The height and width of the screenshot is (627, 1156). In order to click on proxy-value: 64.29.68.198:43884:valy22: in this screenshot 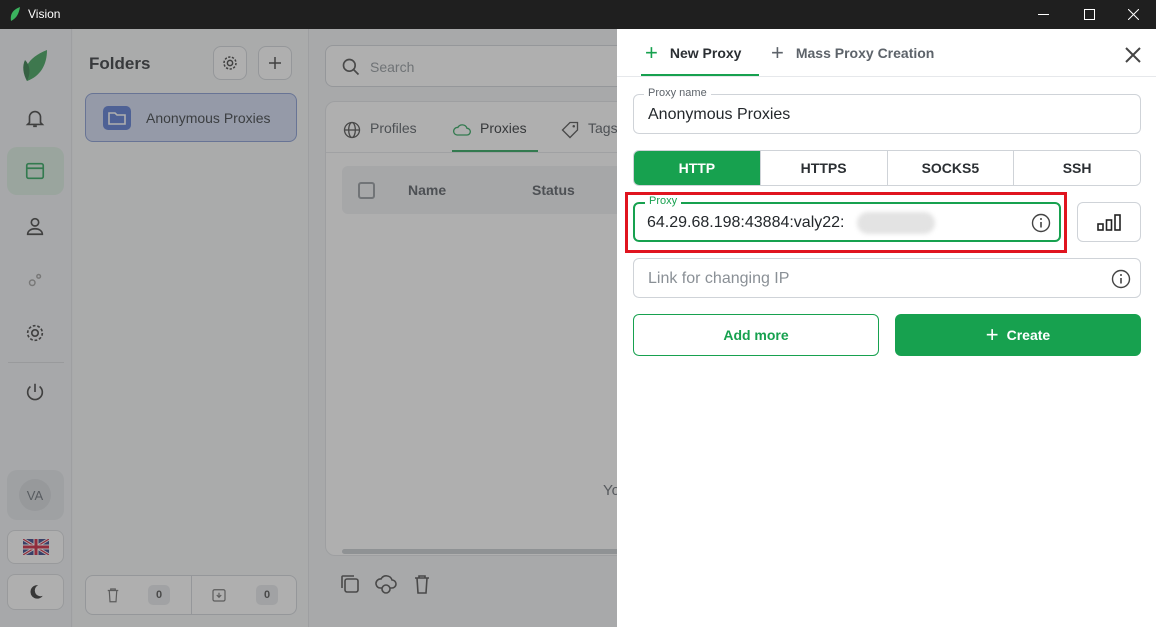, I will do `click(746, 222)`.